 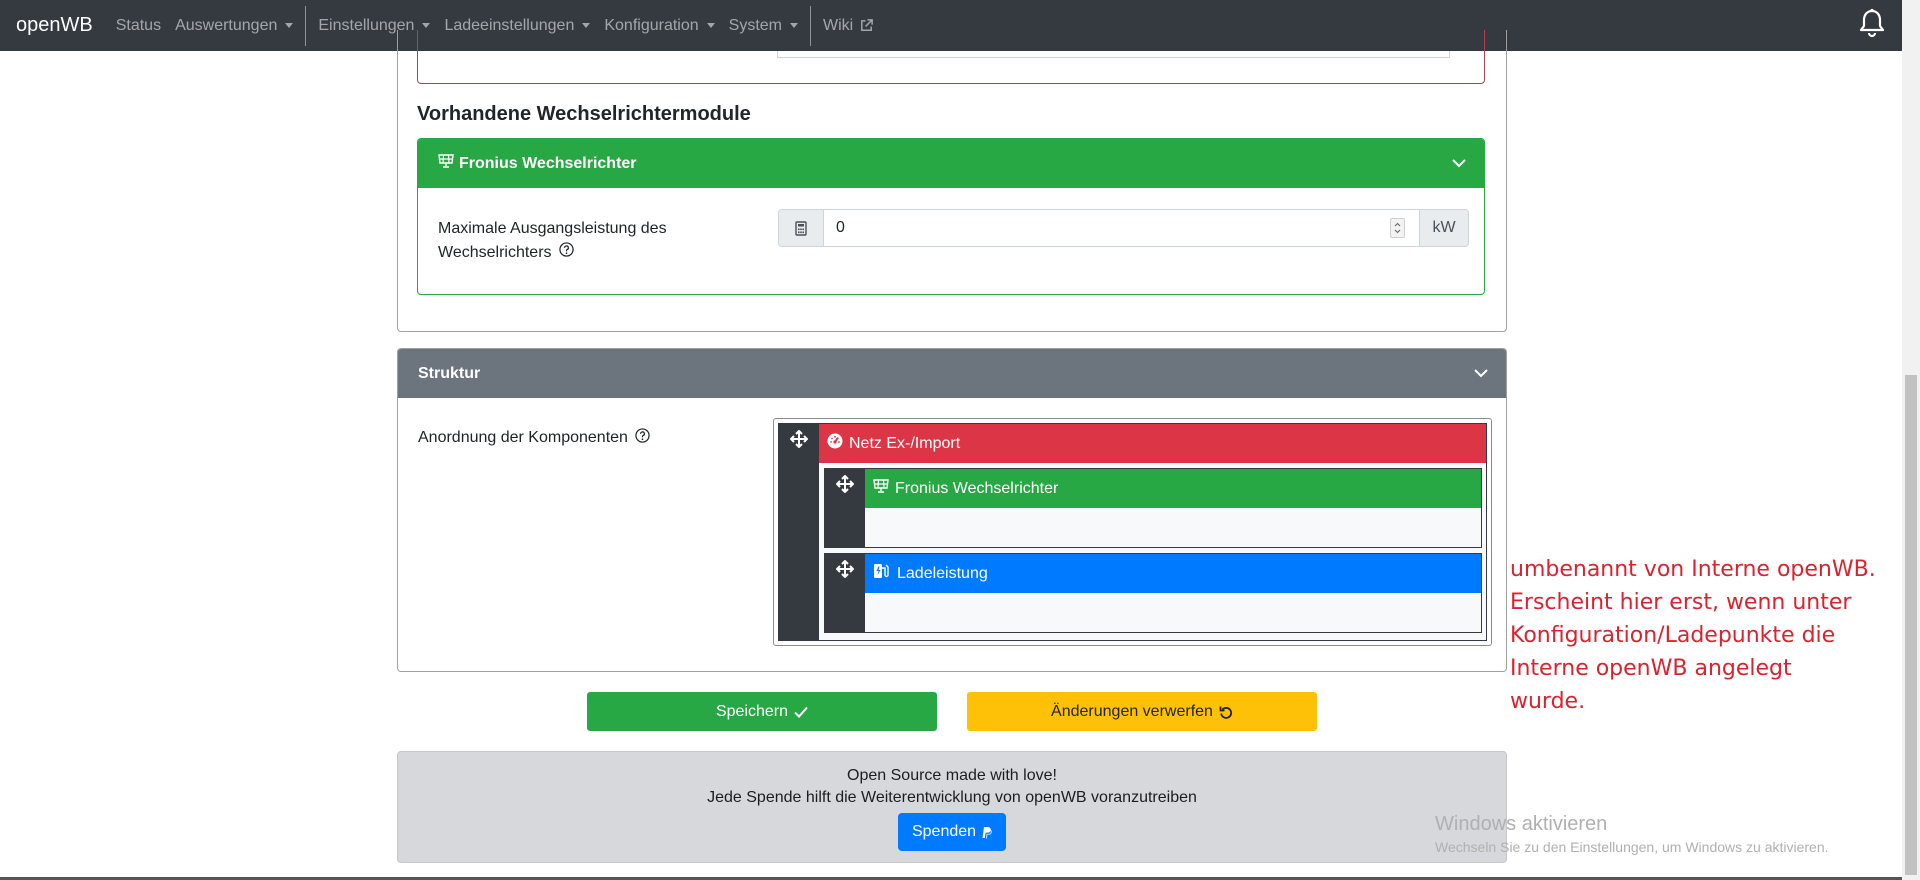 What do you see at coordinates (1397, 228) in the screenshot?
I see `number-spinner` at bounding box center [1397, 228].